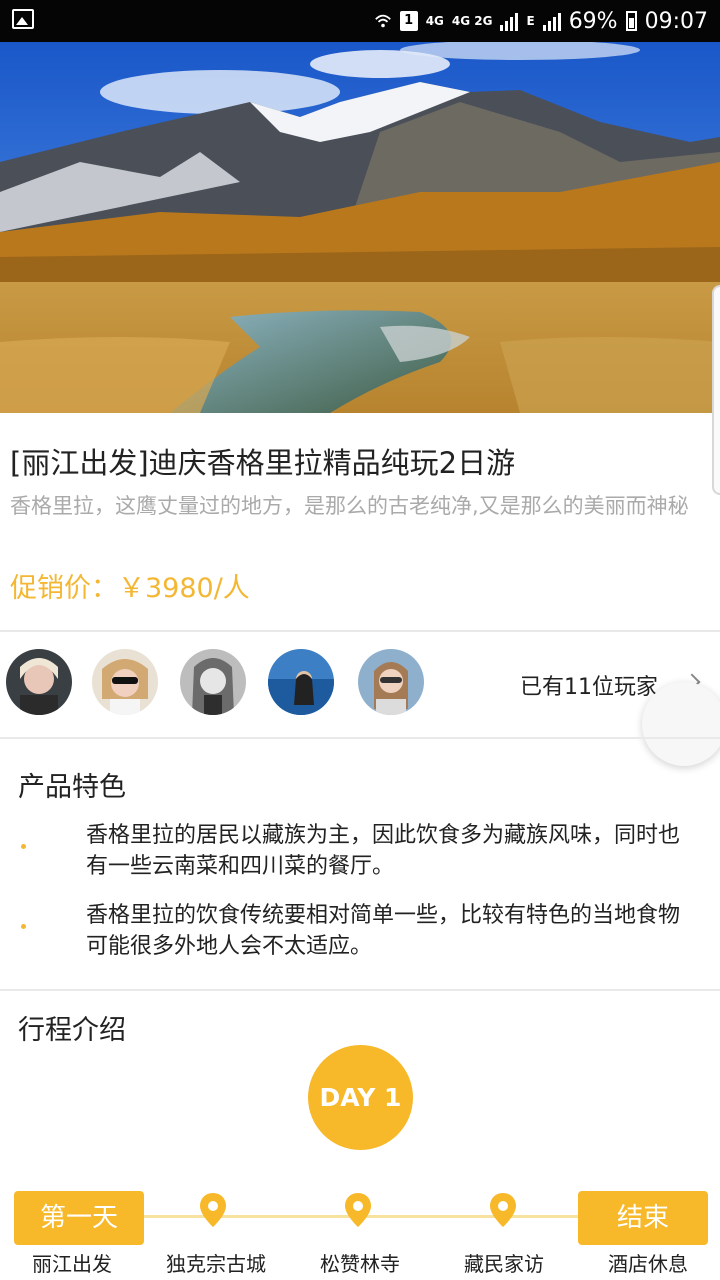 The width and height of the screenshot is (720, 1280). What do you see at coordinates (551, 21) in the screenshot?
I see `signal-strength-icon` at bounding box center [551, 21].